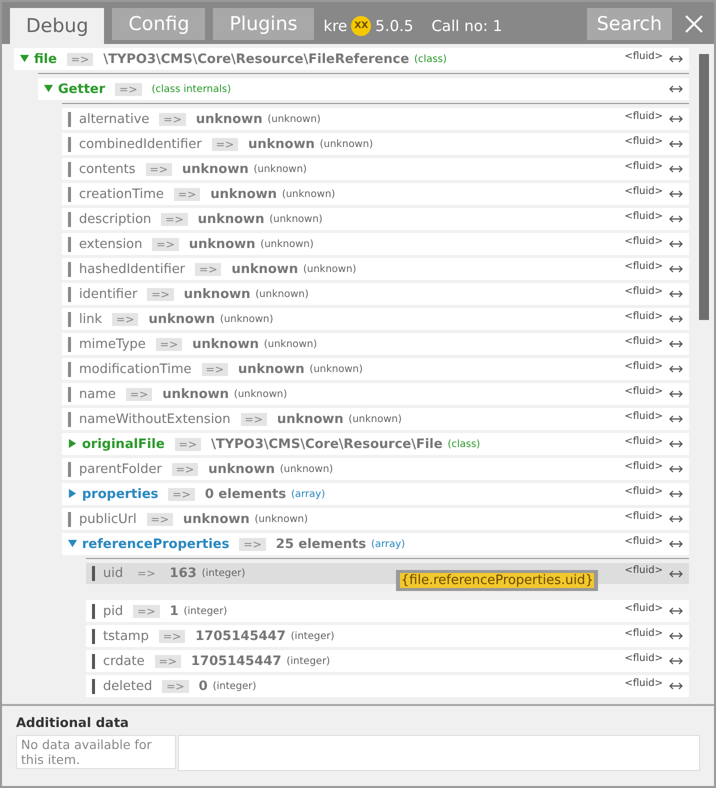 This screenshot has width=716, height=788. What do you see at coordinates (114, 119) in the screenshot?
I see `property-name: alternative` at bounding box center [114, 119].